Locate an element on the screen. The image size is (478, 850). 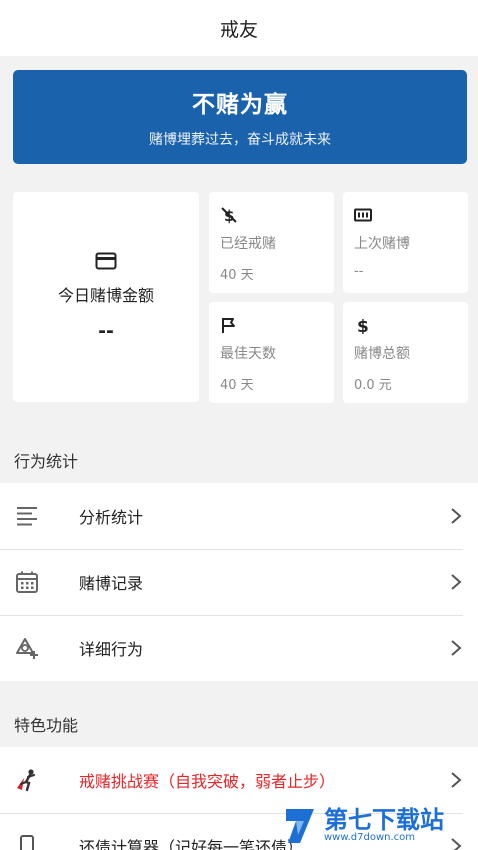
last-gamble-label: 上次赌博 is located at coordinates (382, 244).